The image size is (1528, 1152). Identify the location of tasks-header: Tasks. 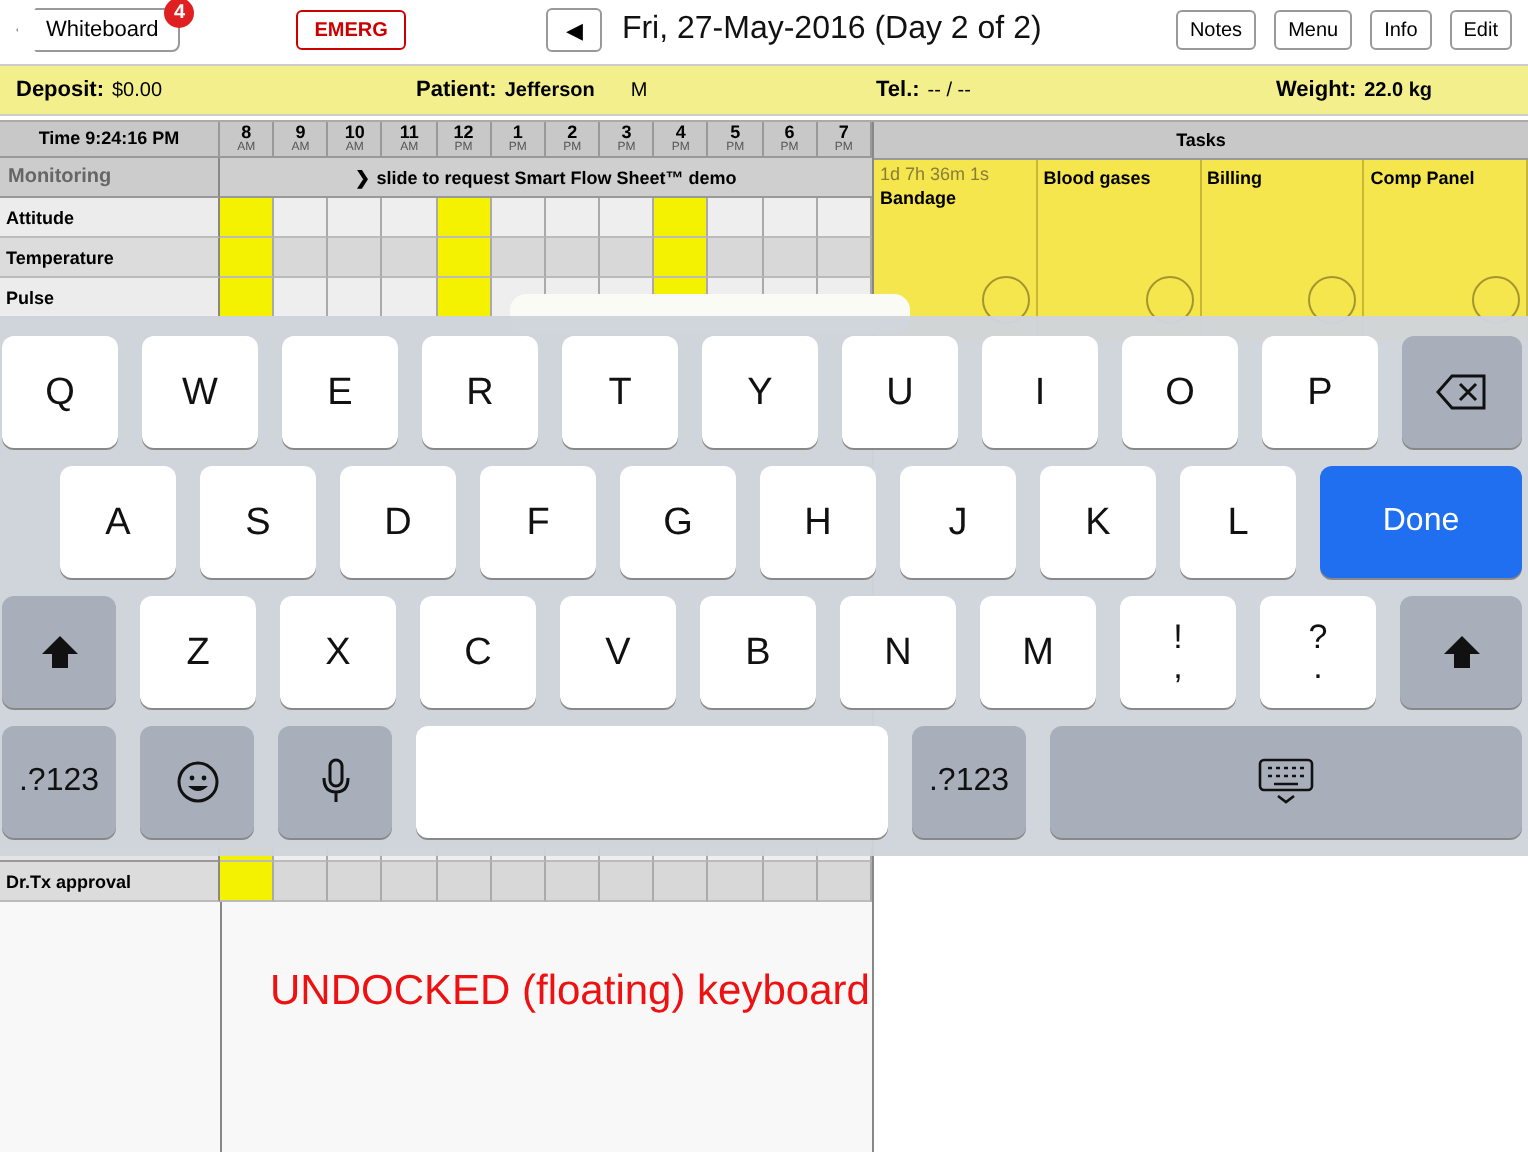
(1201, 141).